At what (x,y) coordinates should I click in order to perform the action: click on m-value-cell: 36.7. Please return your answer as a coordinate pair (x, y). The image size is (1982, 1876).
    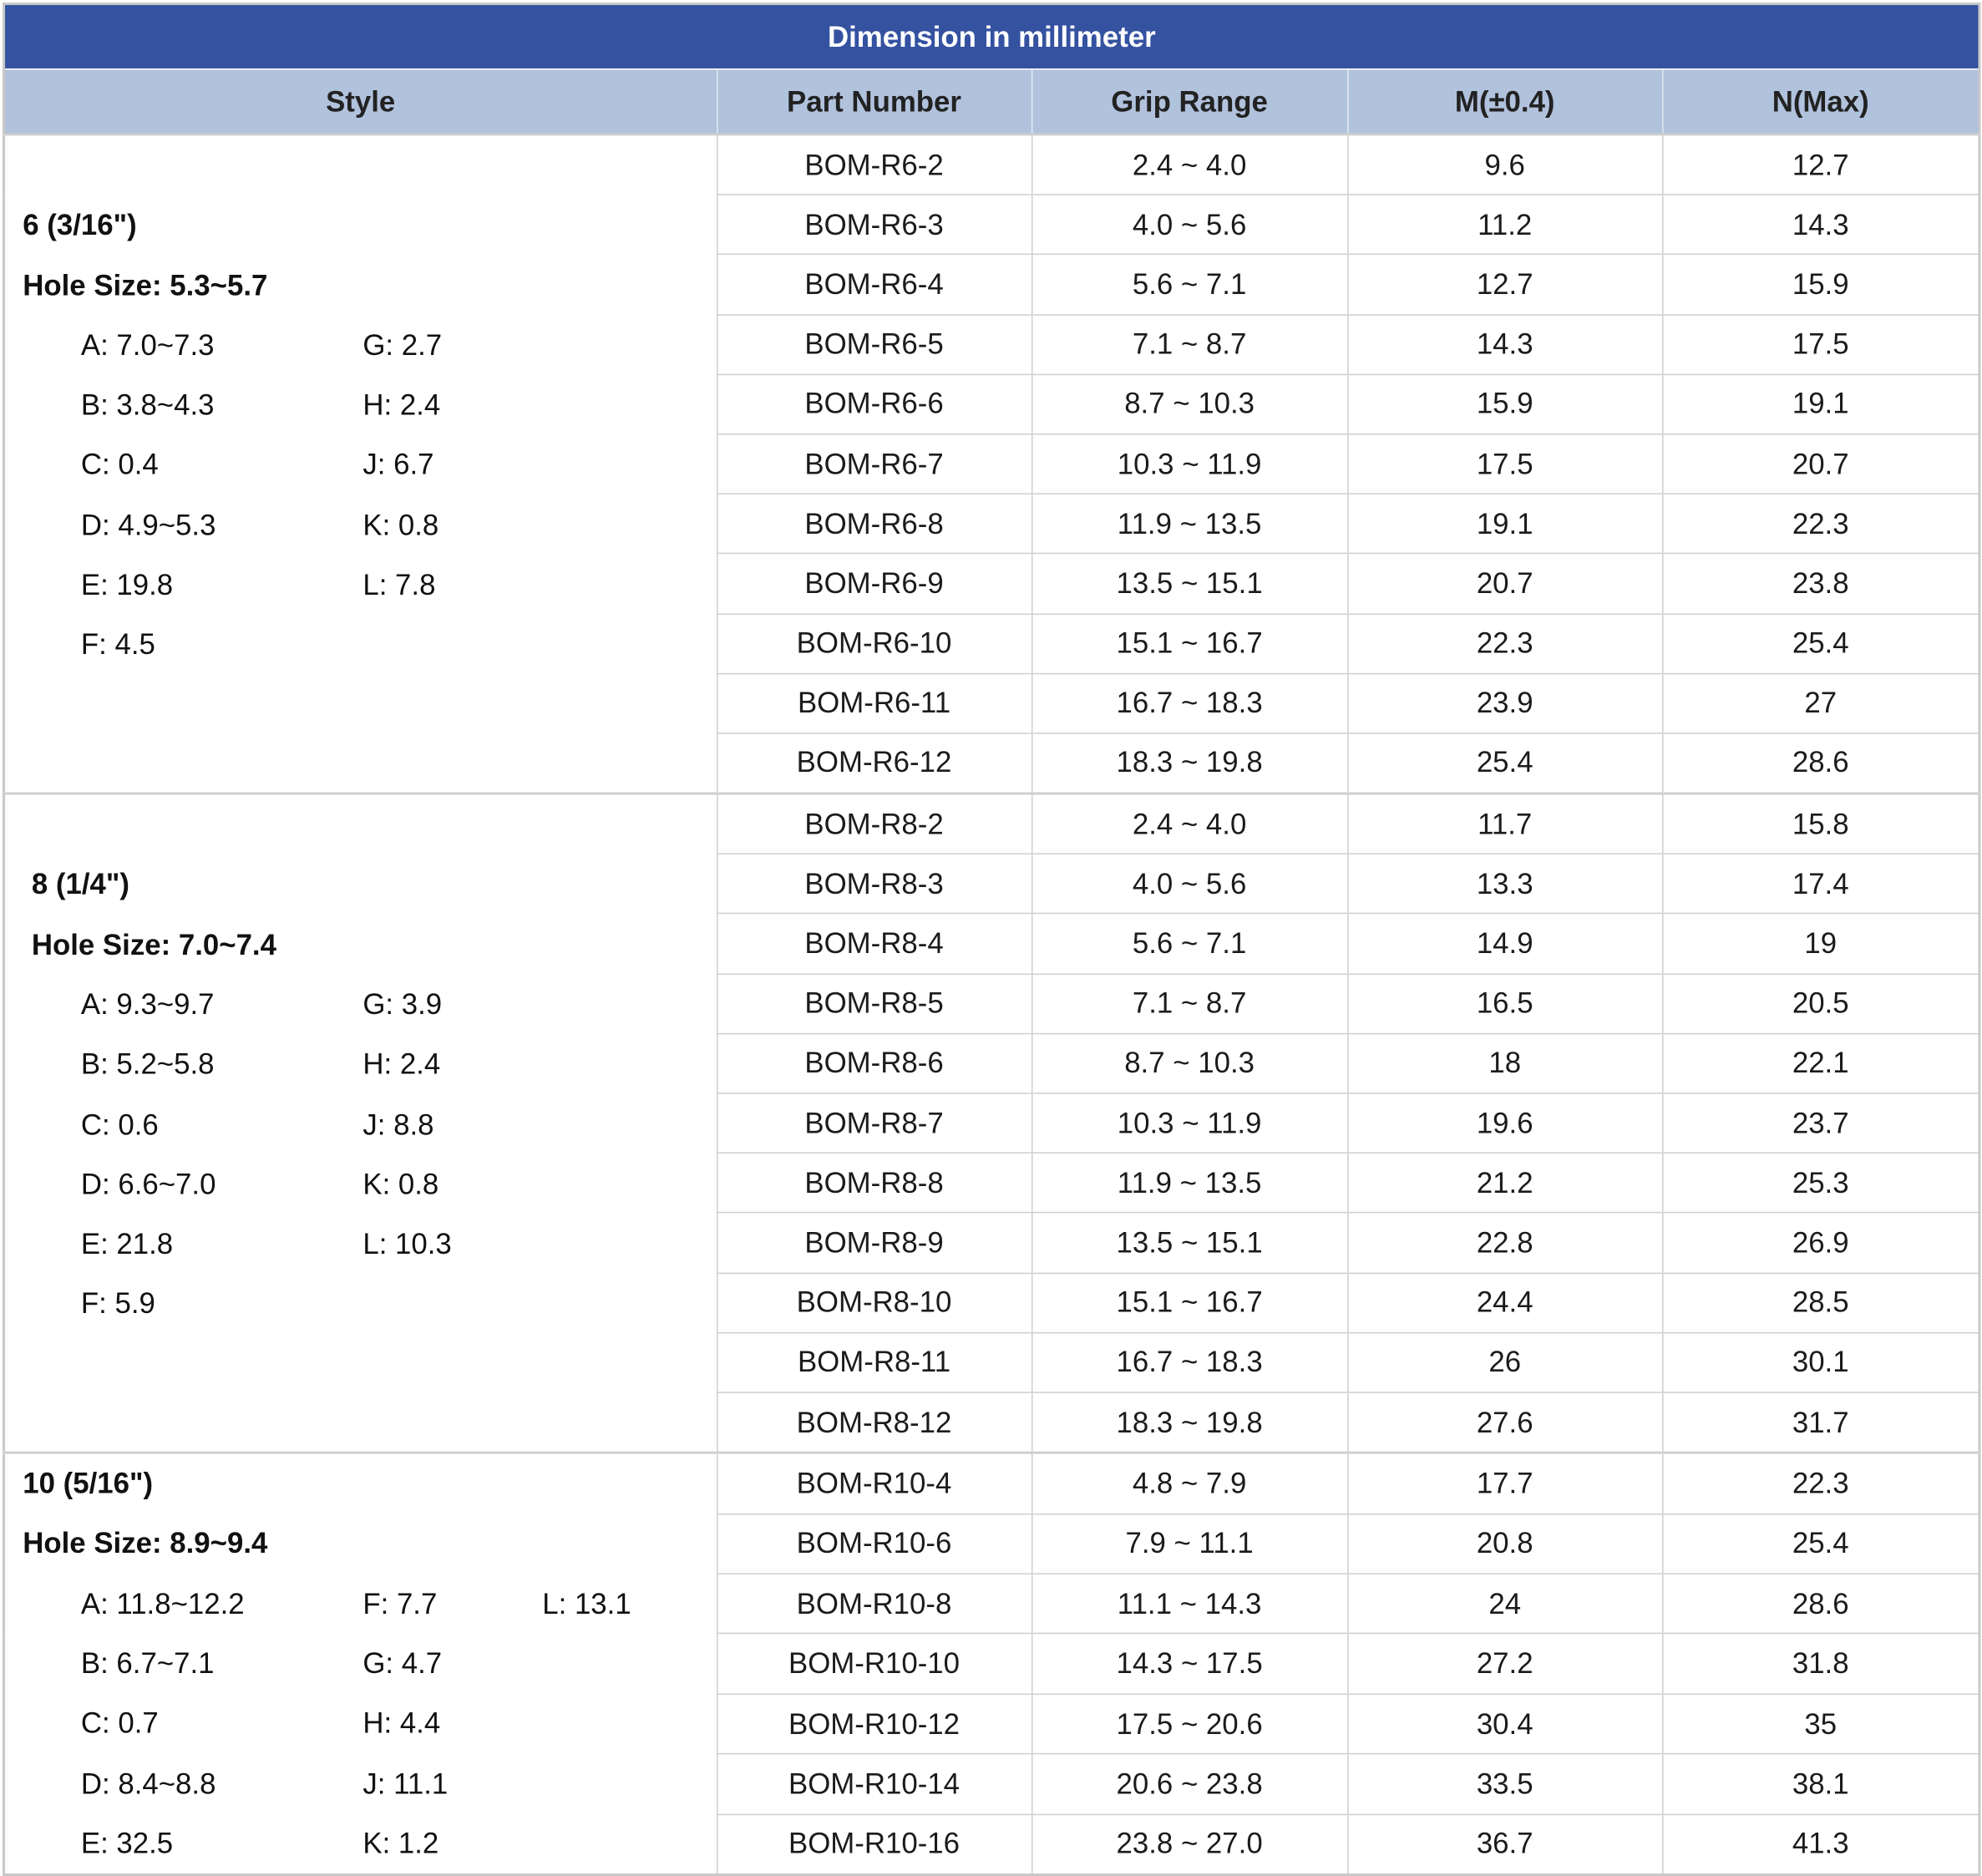
    Looking at the image, I should click on (1504, 1844).